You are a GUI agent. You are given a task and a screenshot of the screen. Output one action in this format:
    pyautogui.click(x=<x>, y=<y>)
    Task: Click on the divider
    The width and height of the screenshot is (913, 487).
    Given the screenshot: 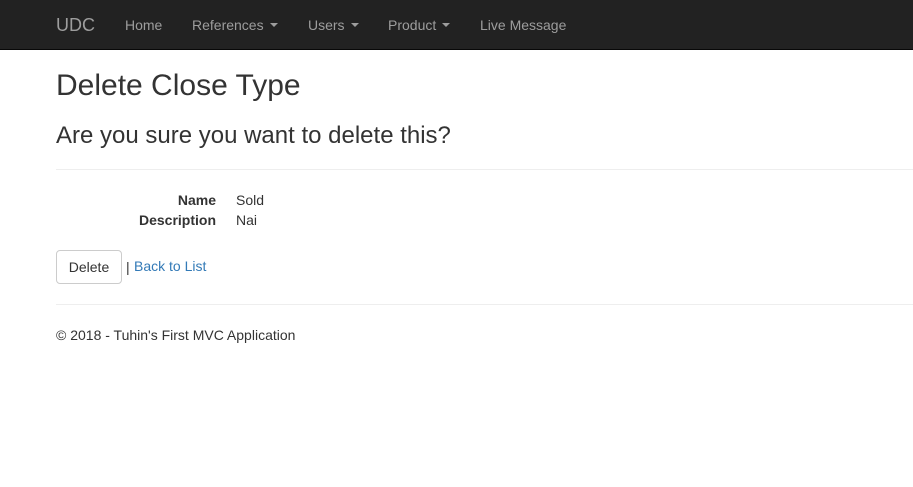 What is the action you would take?
    pyautogui.click(x=484, y=169)
    